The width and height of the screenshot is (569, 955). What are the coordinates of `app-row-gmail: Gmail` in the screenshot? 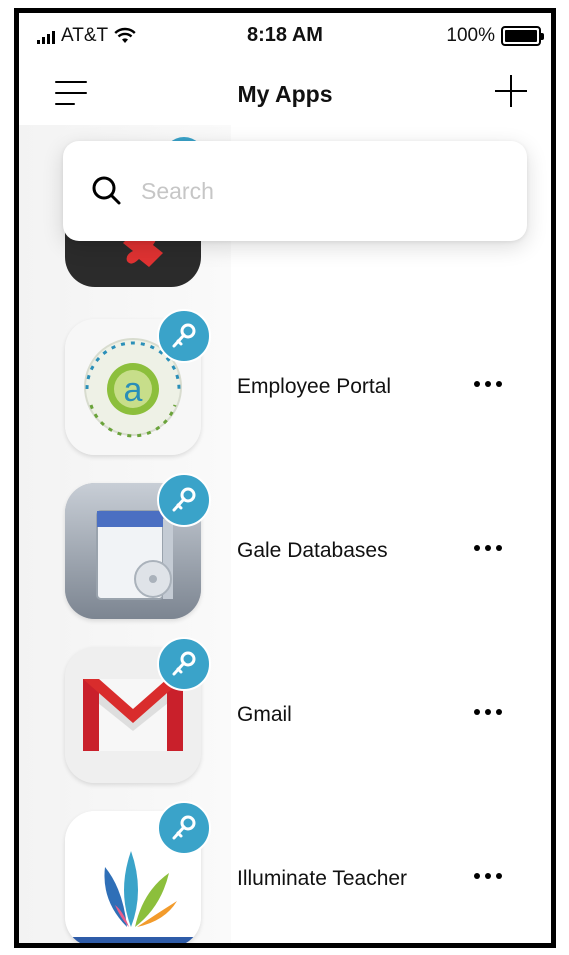 It's located at (285, 712).